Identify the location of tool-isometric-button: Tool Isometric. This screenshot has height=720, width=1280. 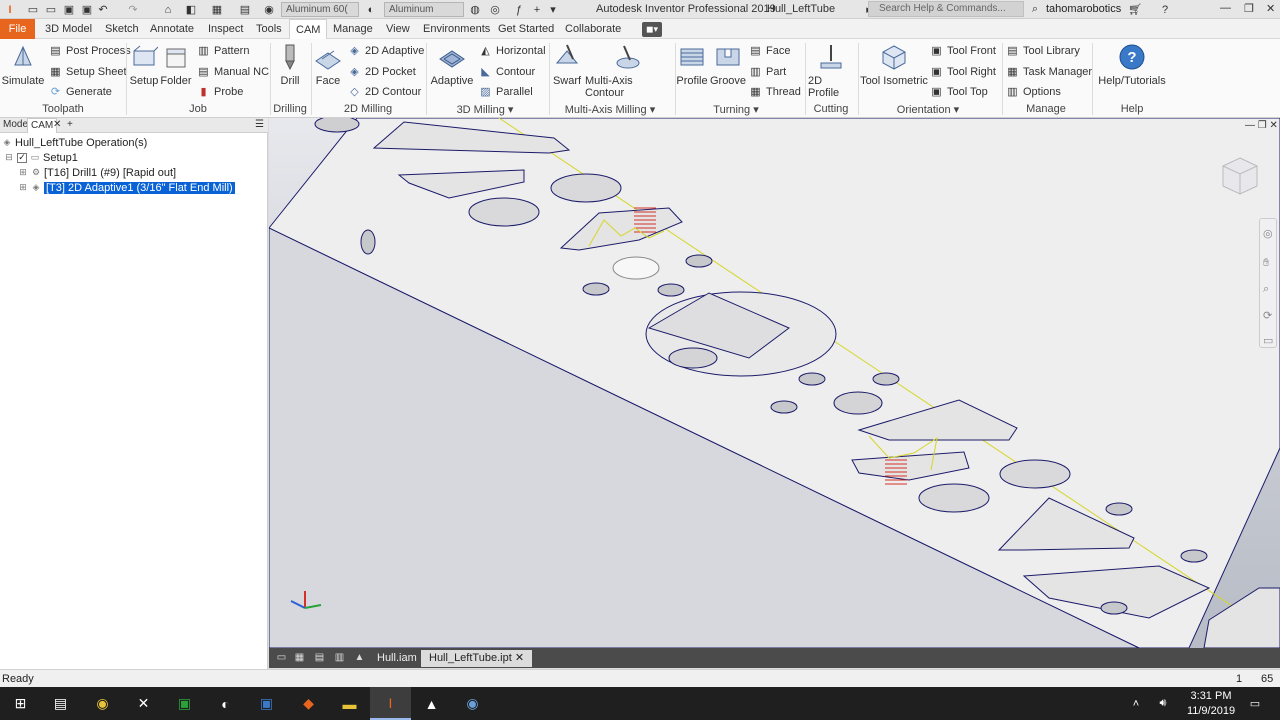
(894, 71).